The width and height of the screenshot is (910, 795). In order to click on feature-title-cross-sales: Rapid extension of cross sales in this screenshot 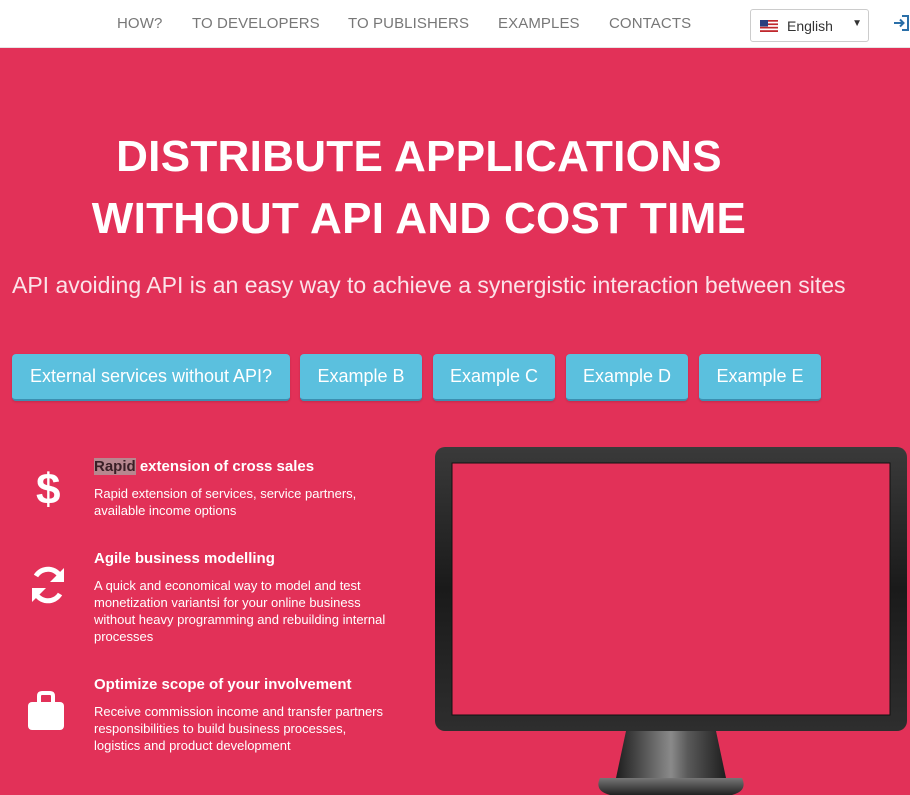, I will do `click(204, 466)`.